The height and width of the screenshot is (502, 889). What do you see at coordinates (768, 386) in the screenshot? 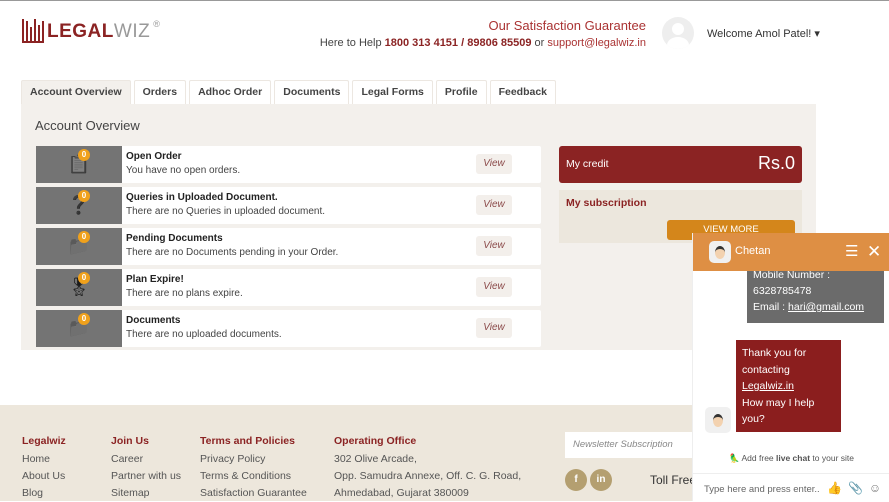
I see `legalwiz-link: Legalwiz.in` at bounding box center [768, 386].